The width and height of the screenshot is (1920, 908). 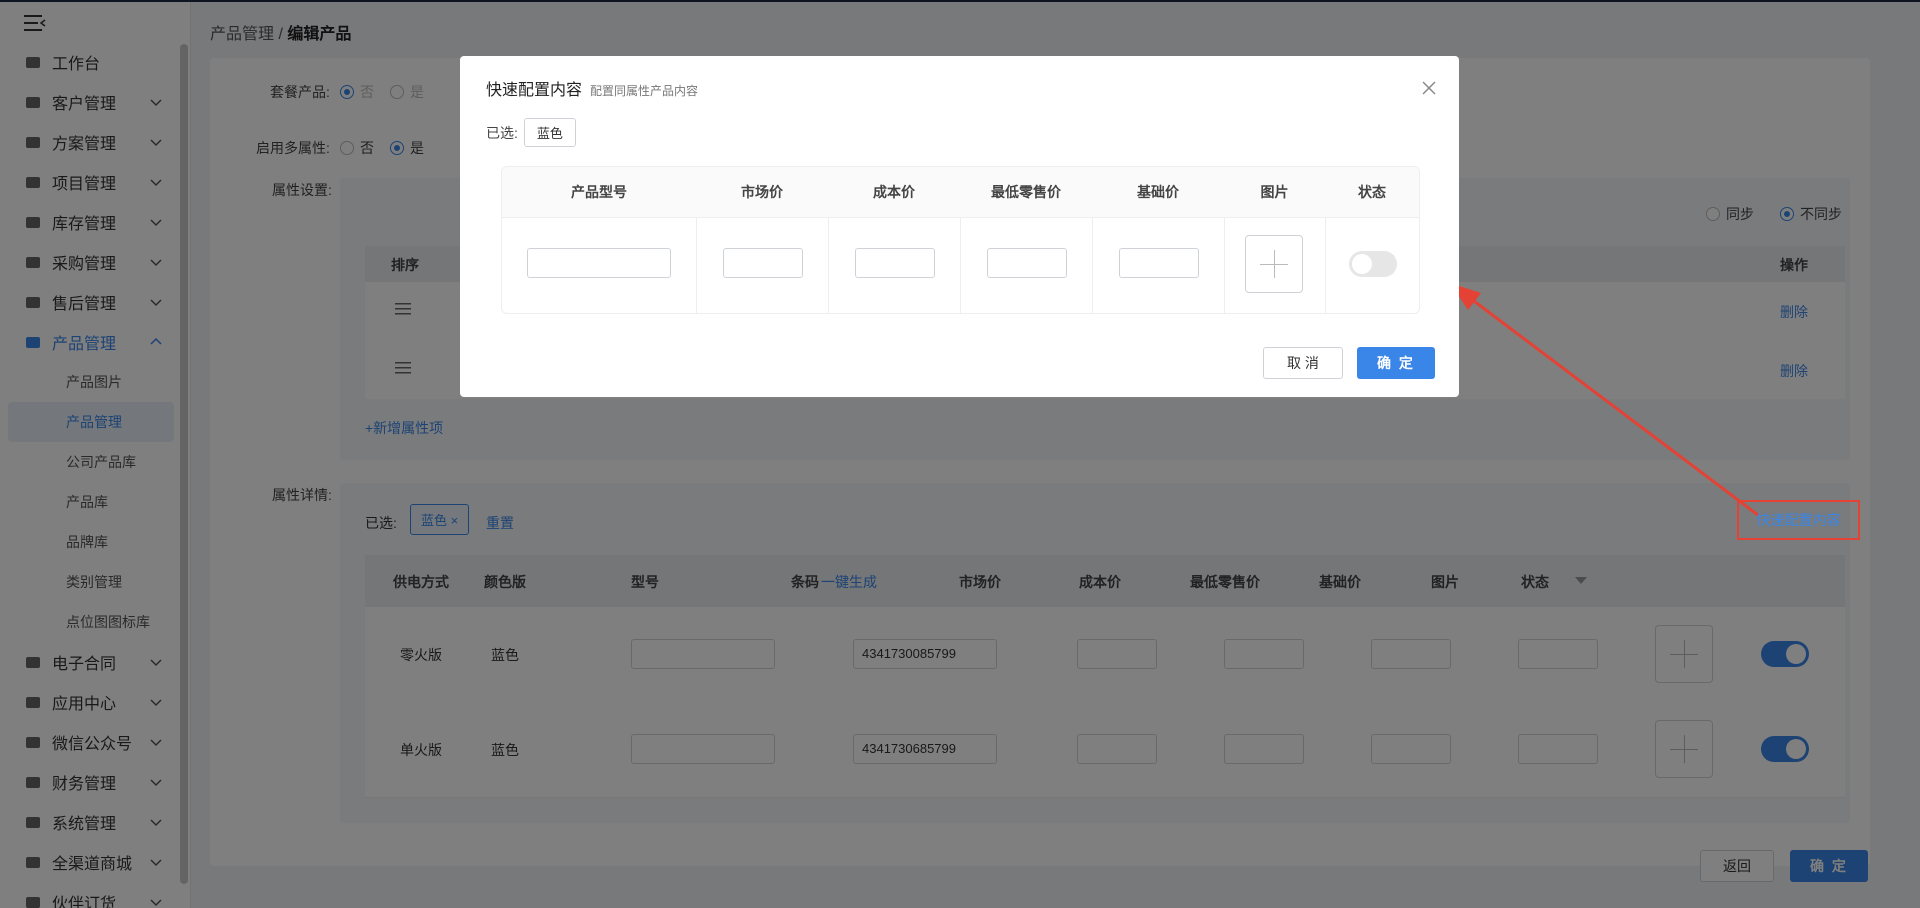 What do you see at coordinates (599, 192) in the screenshot?
I see `dialog-col-0: 产品型号` at bounding box center [599, 192].